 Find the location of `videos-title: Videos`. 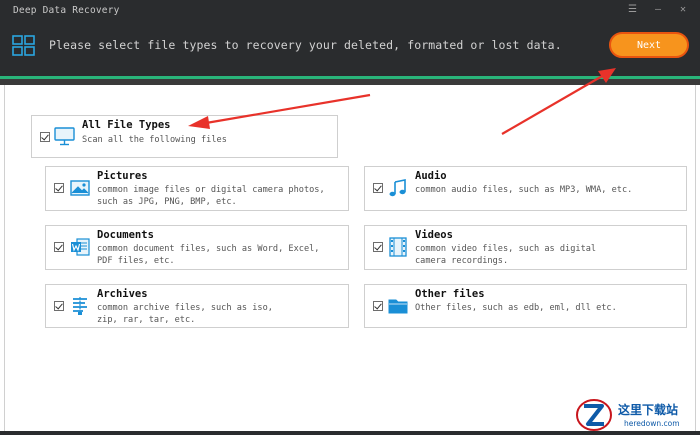

videos-title: Videos is located at coordinates (434, 235).